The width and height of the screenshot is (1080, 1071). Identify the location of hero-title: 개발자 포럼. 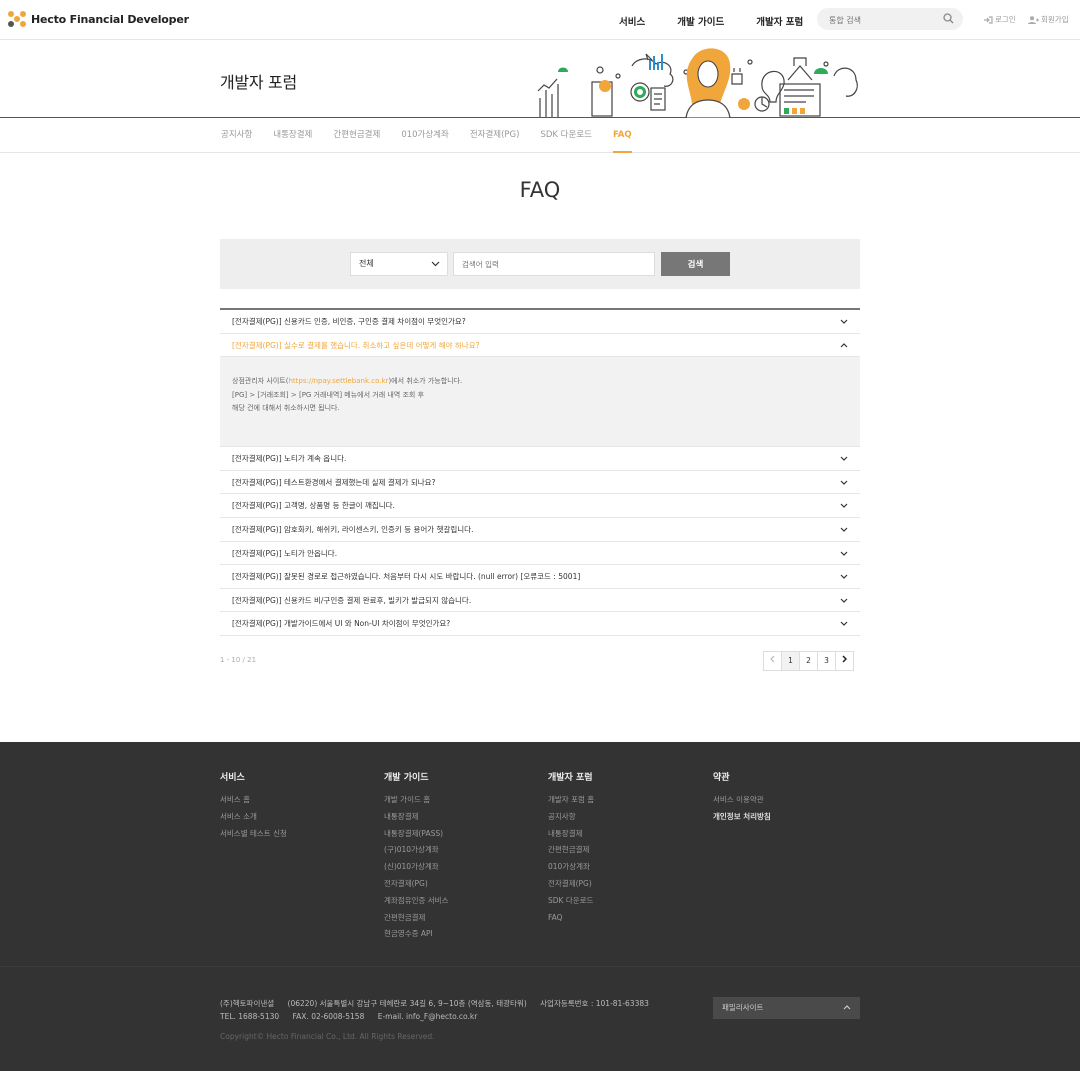
(258, 82).